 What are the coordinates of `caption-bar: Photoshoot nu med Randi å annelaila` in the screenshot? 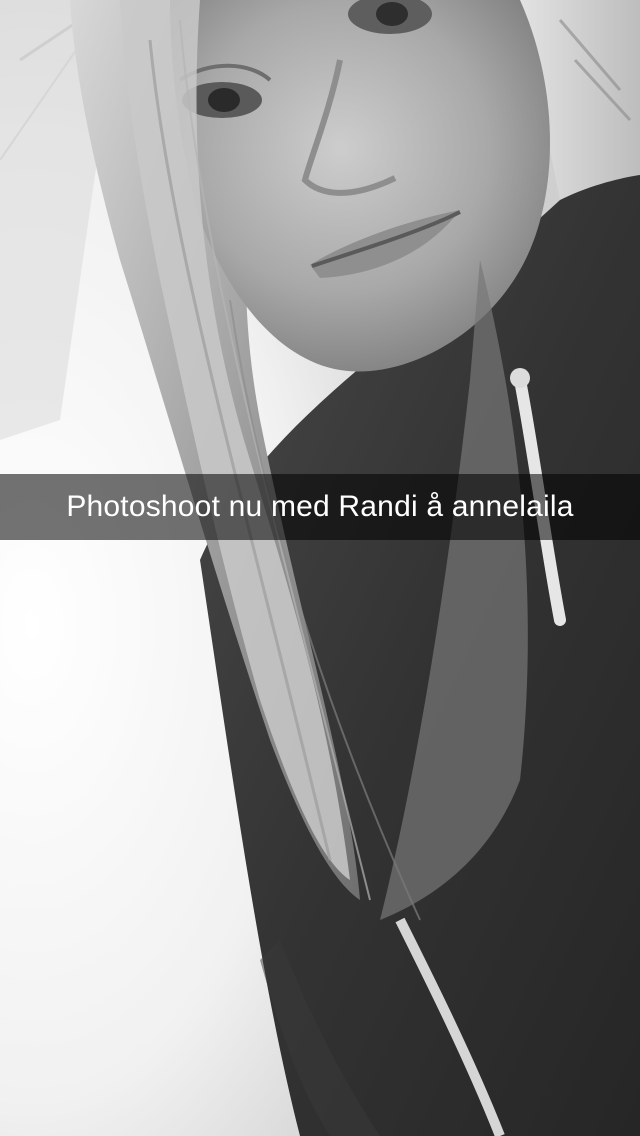 It's located at (320, 507).